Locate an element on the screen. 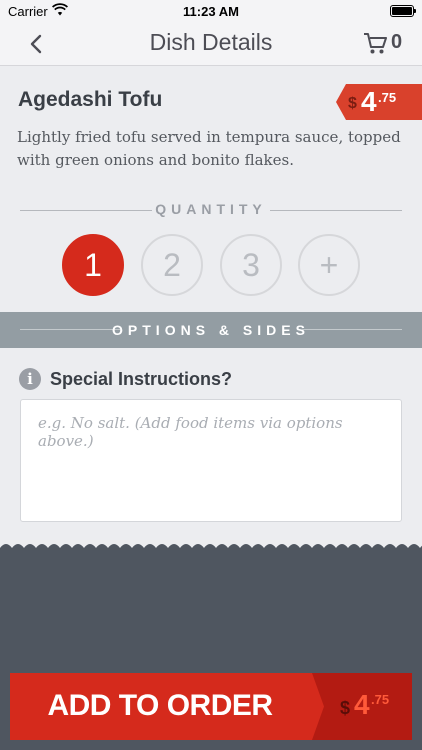 This screenshot has width=422, height=750. status-bar: Carrier 11:23 AM is located at coordinates (211, 11).